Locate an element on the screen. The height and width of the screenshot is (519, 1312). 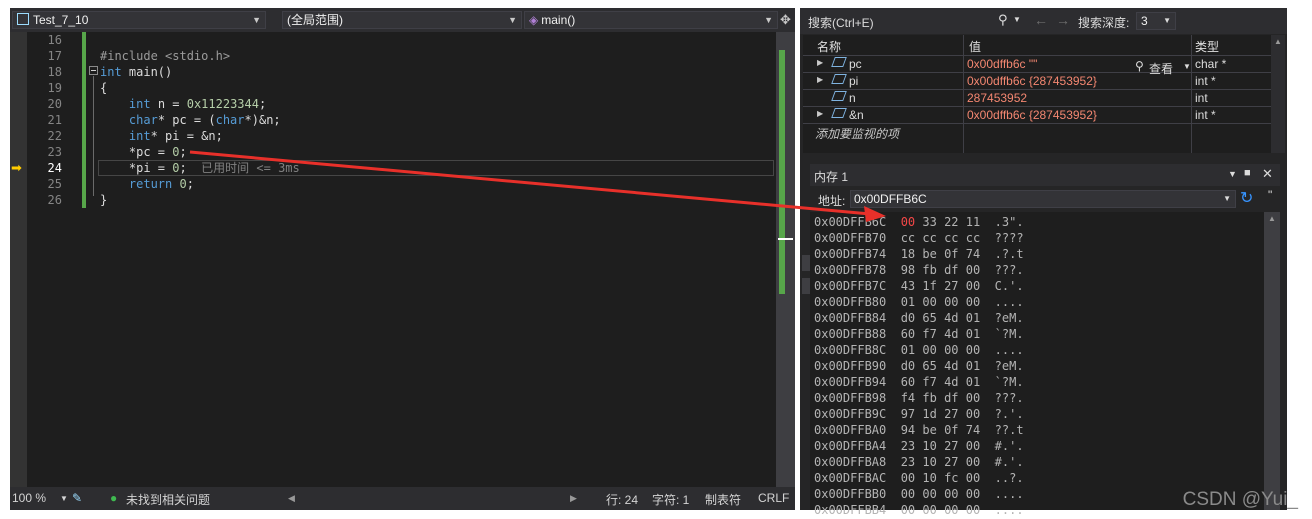
watch-name: pc is located at coordinates (855, 64).